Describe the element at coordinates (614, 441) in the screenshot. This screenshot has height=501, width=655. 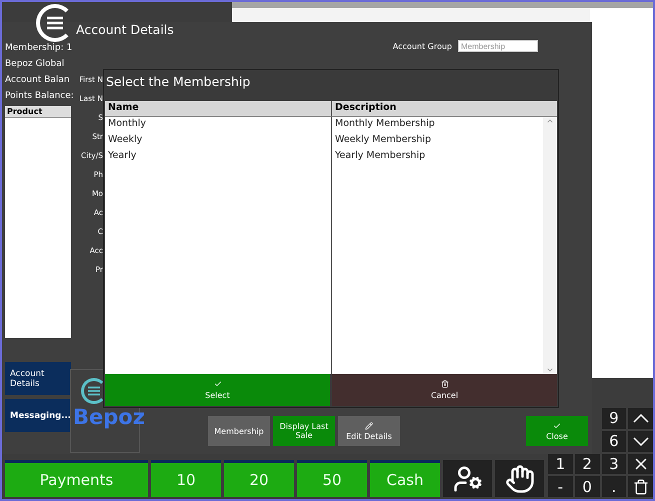
I see `numpad-key: 6` at that location.